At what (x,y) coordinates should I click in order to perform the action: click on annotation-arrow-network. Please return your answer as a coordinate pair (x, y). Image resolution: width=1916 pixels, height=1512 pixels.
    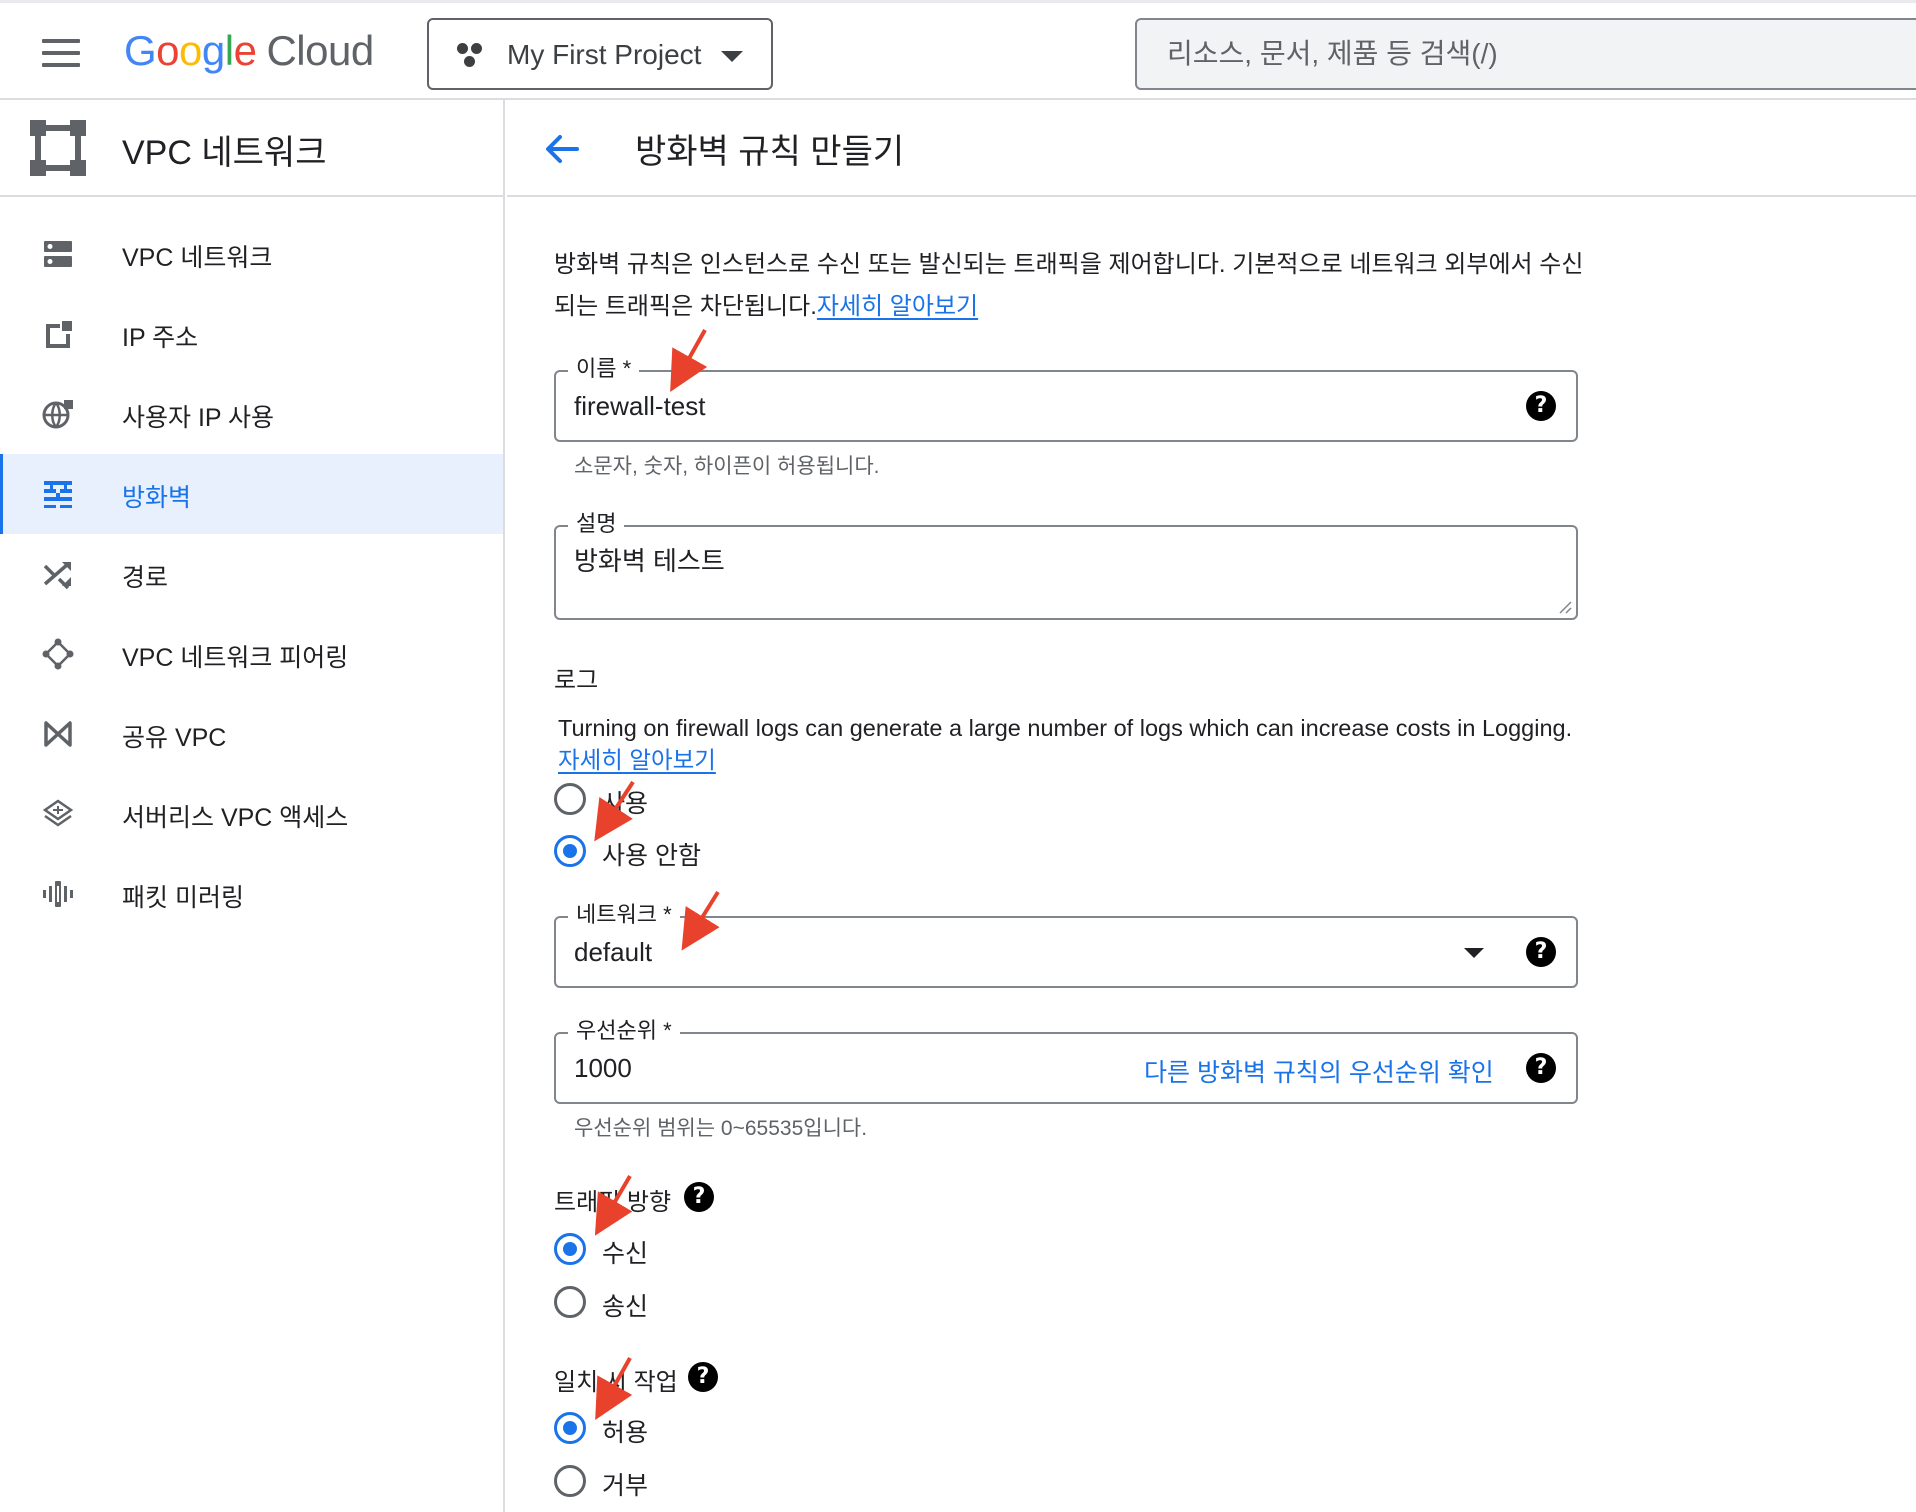
    Looking at the image, I should click on (700, 920).